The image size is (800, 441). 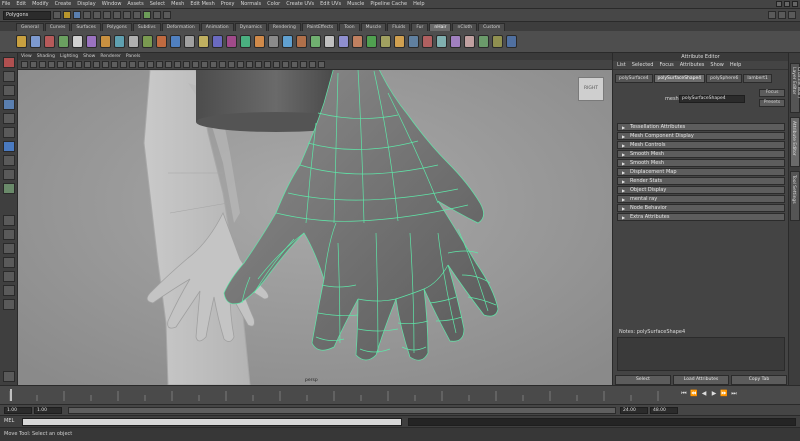 What do you see at coordinates (86, 27) in the screenshot?
I see `shelf-tab-surfaces: Surfaces` at bounding box center [86, 27].